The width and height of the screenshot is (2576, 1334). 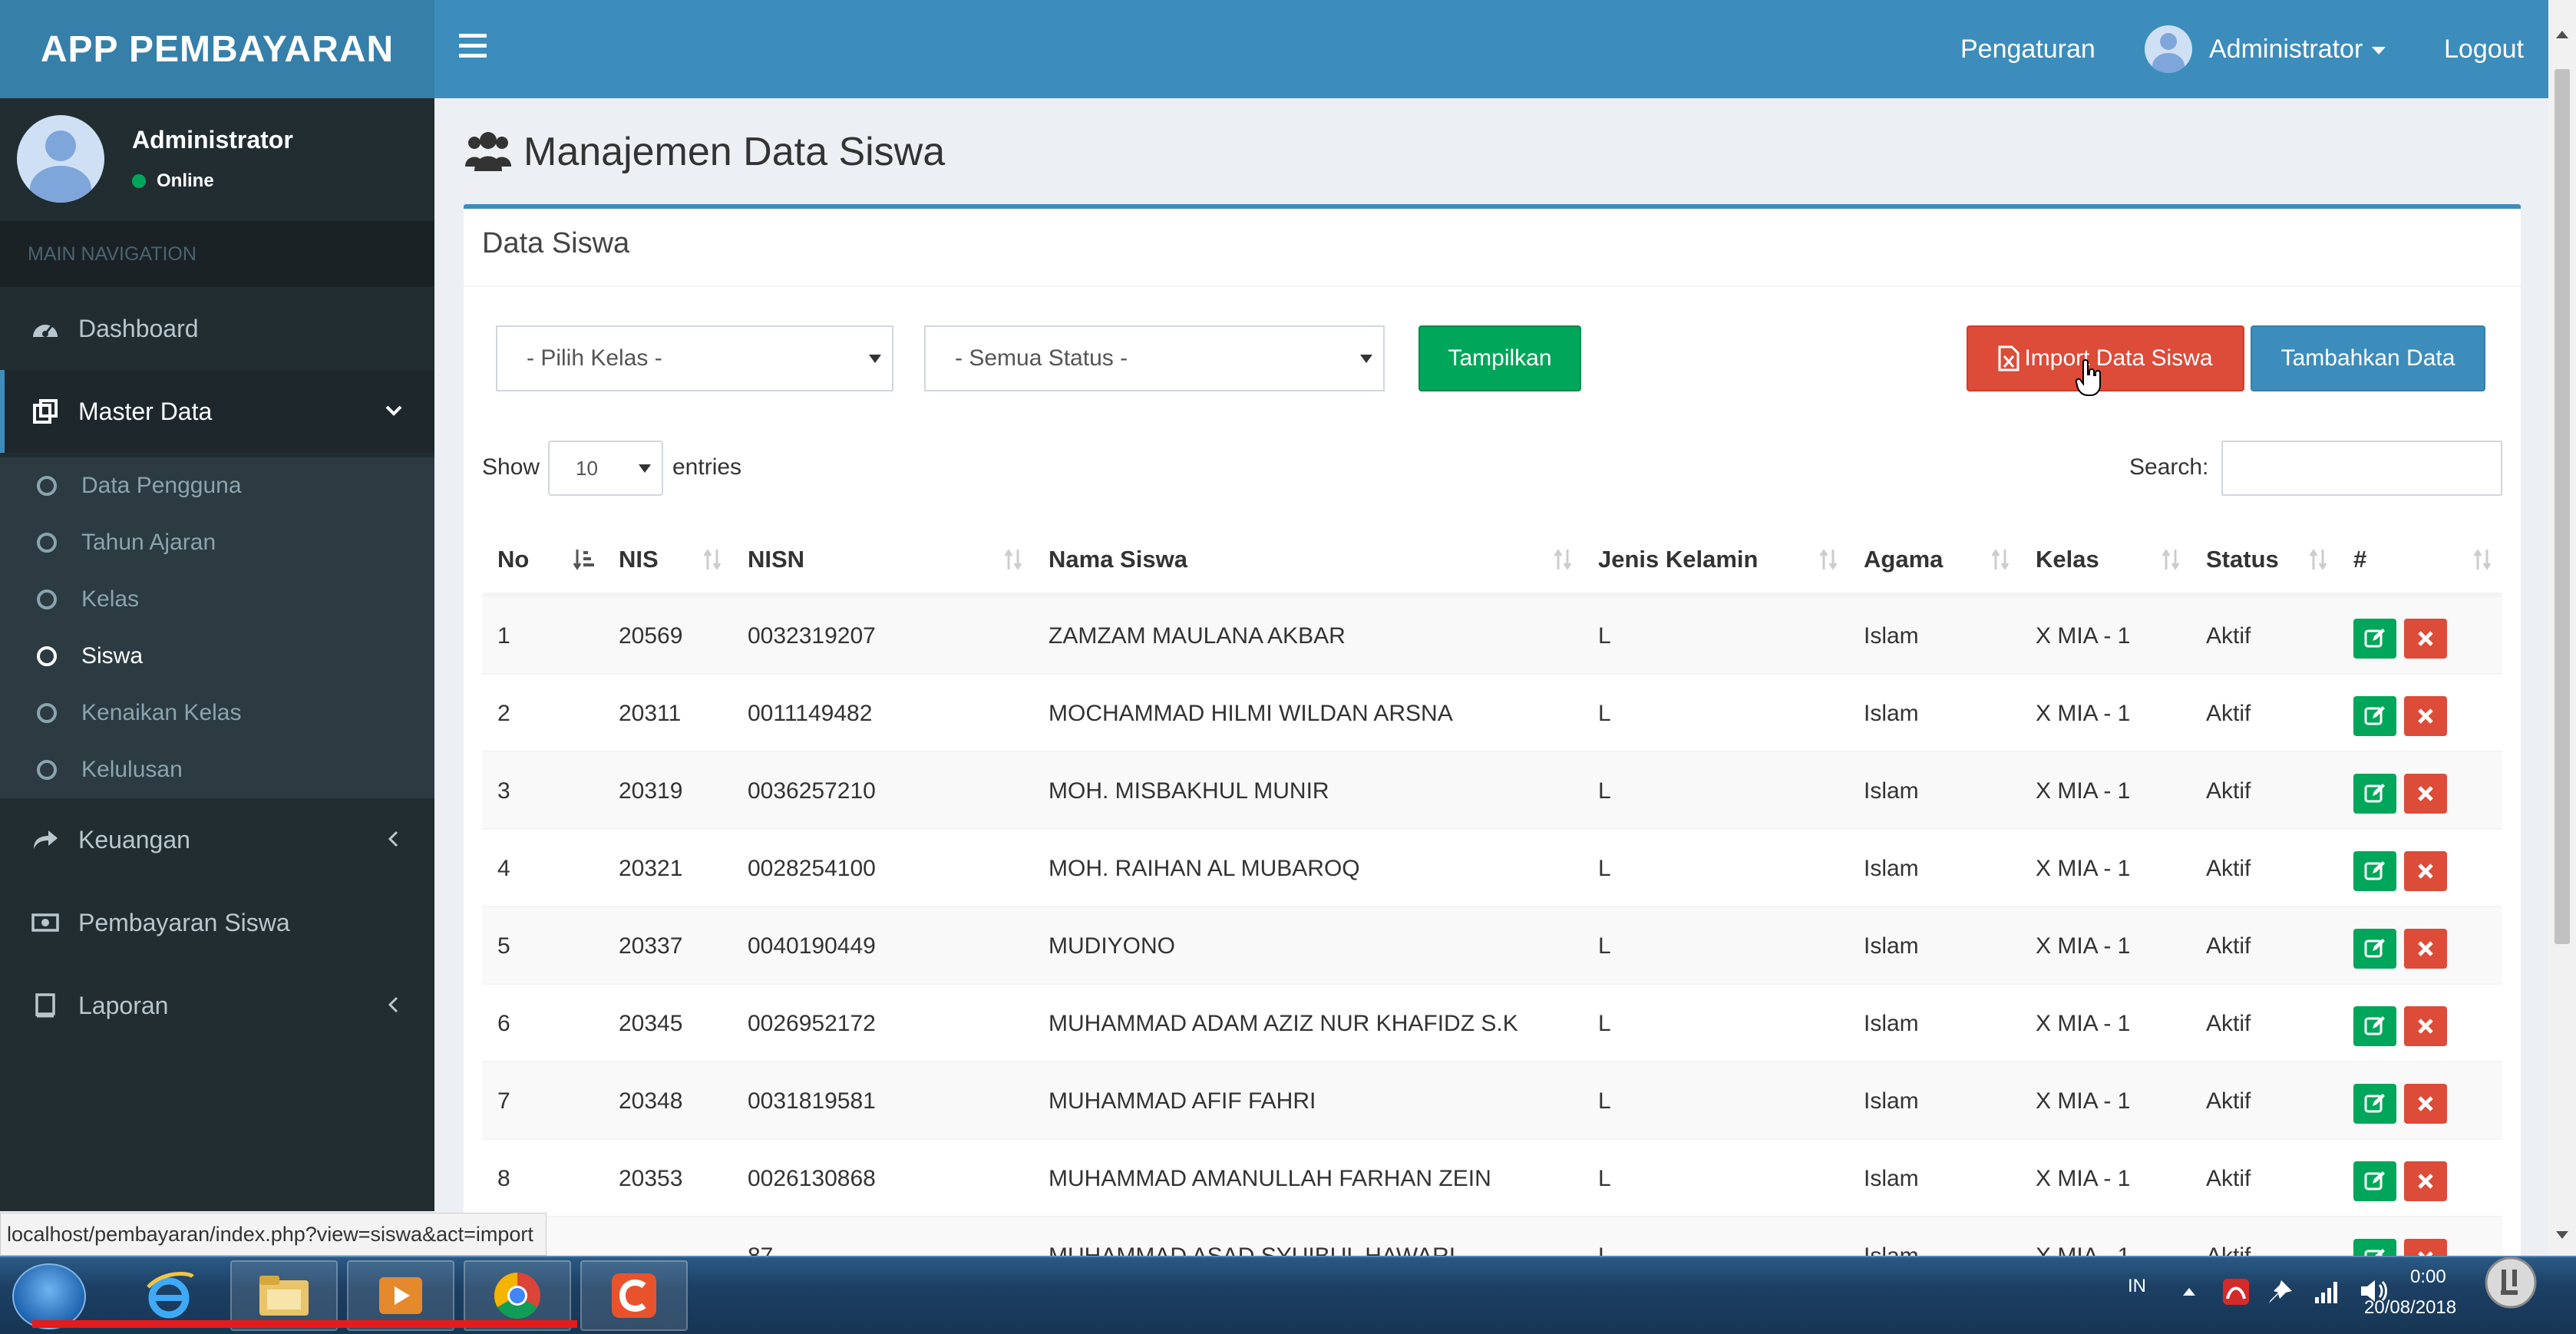 I want to click on app-taskbar-icon, so click(x=634, y=1295).